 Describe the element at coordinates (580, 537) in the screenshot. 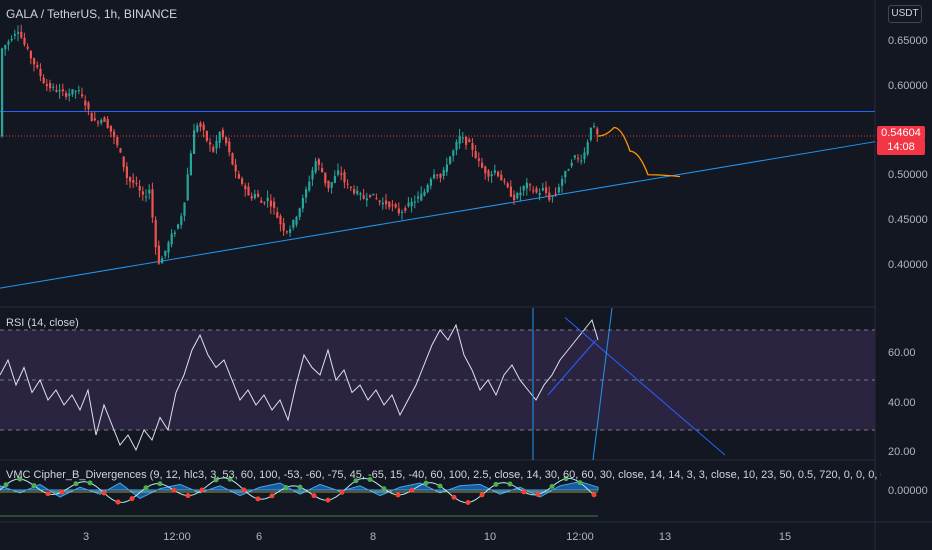

I see `time-tick: 12:00` at that location.